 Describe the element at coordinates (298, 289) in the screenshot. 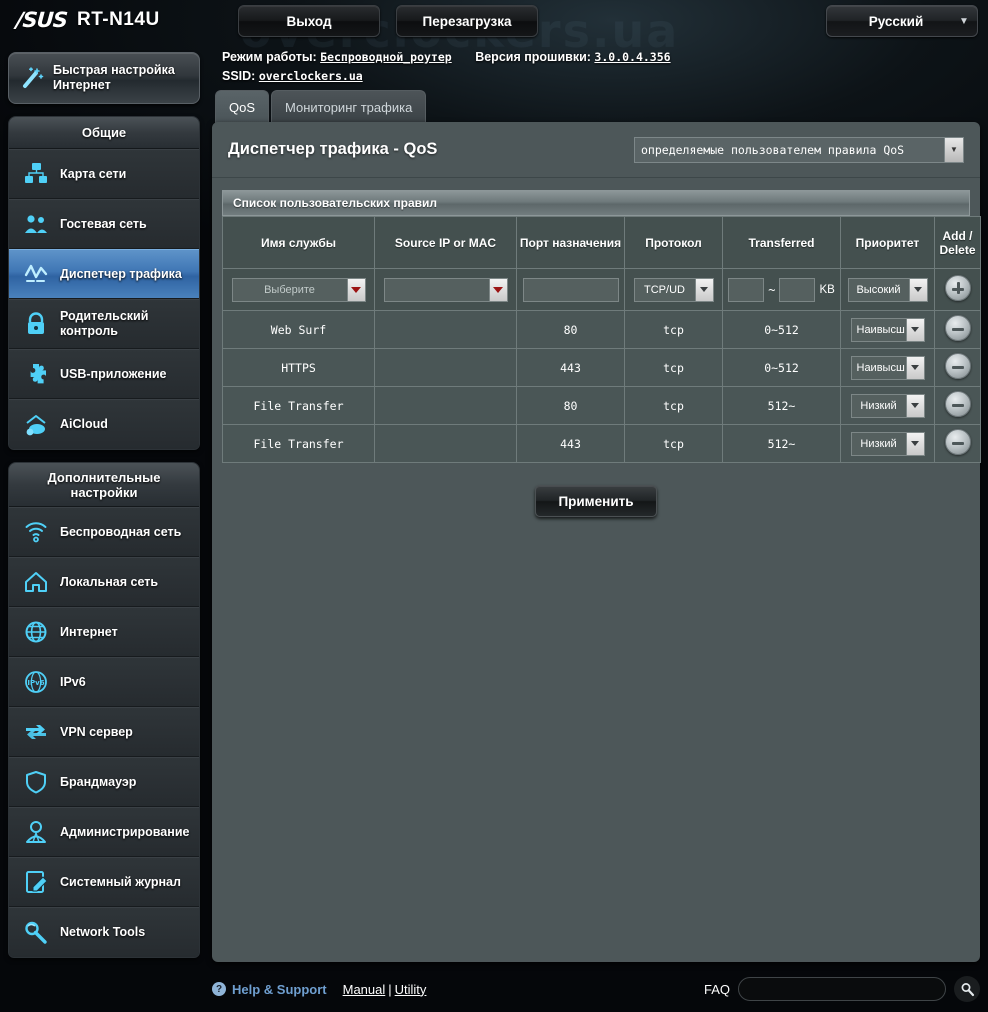

I see `service-name-select: Выберите` at that location.